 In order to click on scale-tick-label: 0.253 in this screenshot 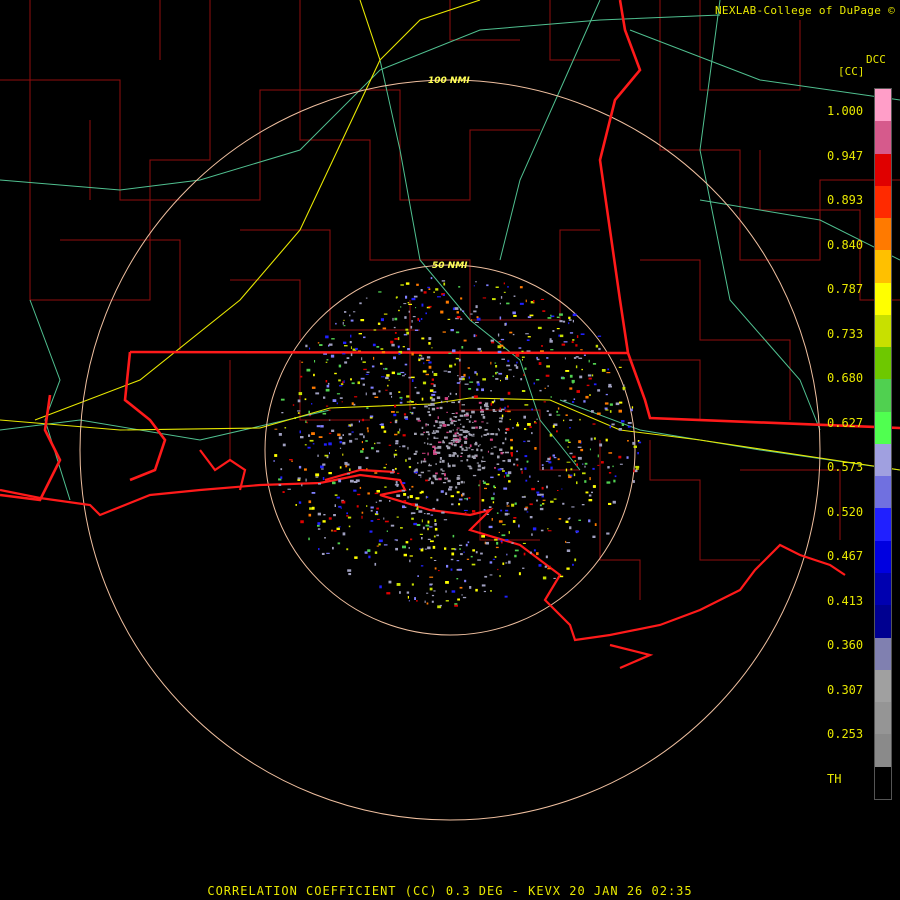, I will do `click(845, 734)`.